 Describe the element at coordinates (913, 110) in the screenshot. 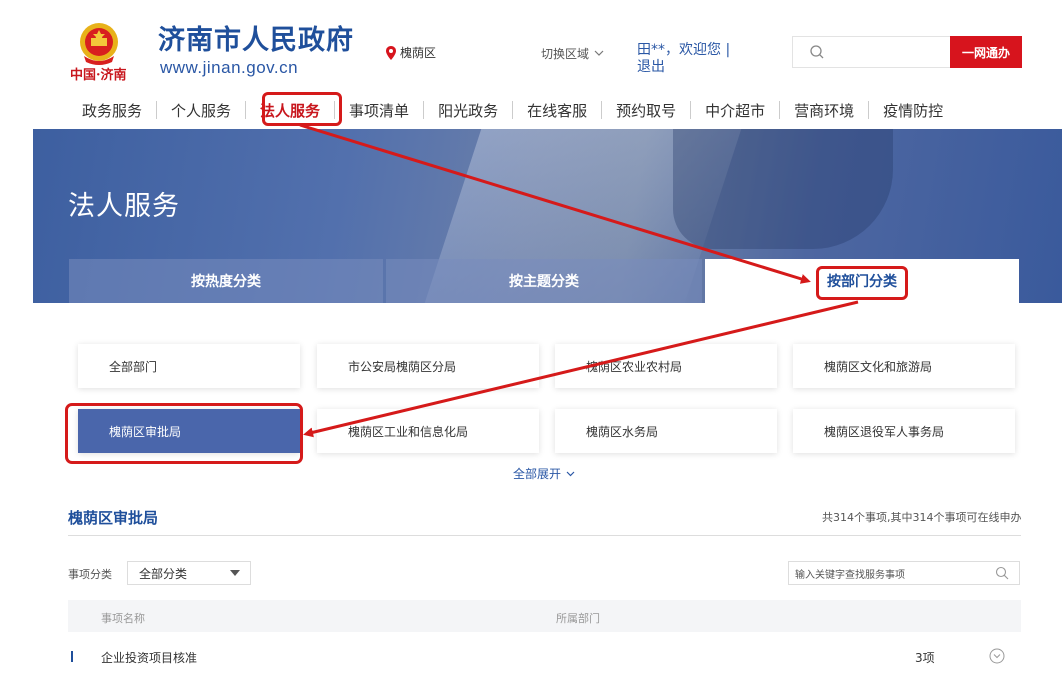

I see `nav-item-epidemic-control: 疫情防控` at that location.